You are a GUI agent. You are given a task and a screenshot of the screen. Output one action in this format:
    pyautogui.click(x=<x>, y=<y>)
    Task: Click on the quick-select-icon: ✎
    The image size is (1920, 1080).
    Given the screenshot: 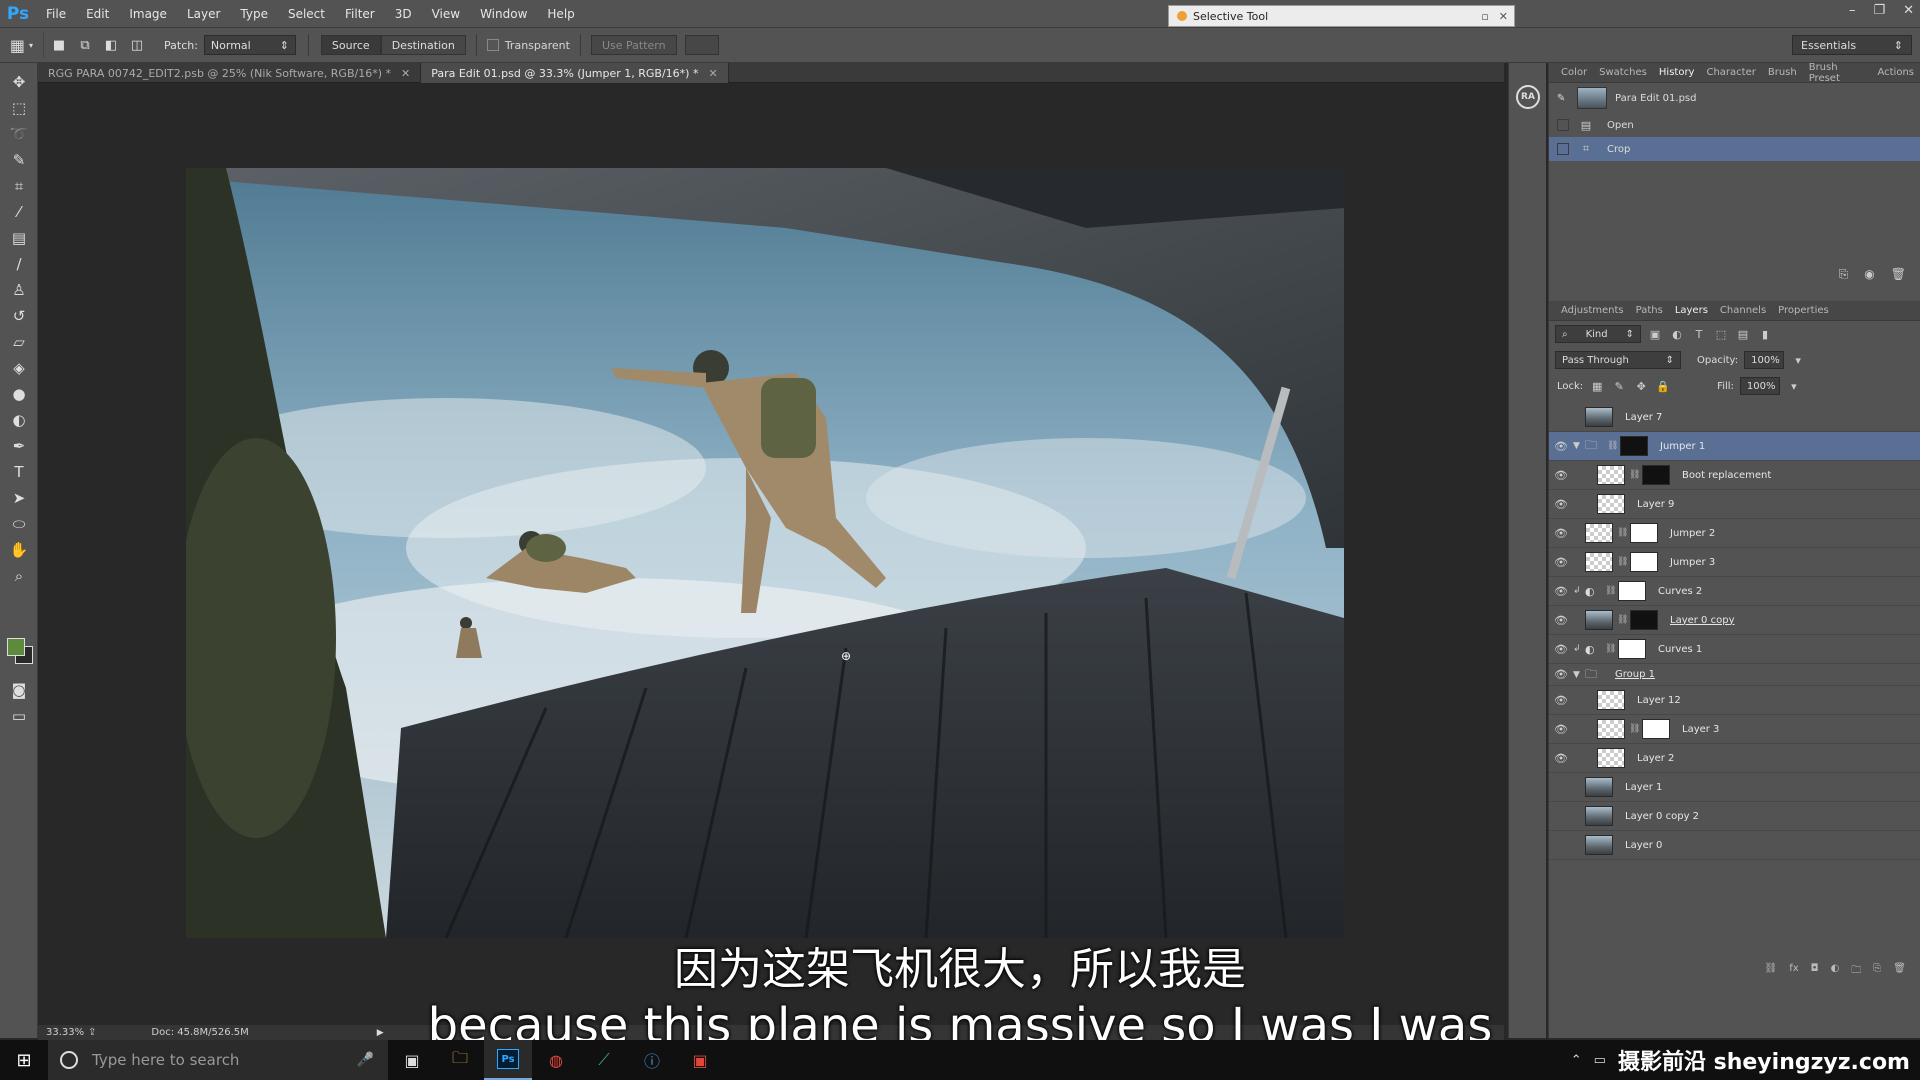 What is the action you would take?
    pyautogui.click(x=19, y=160)
    